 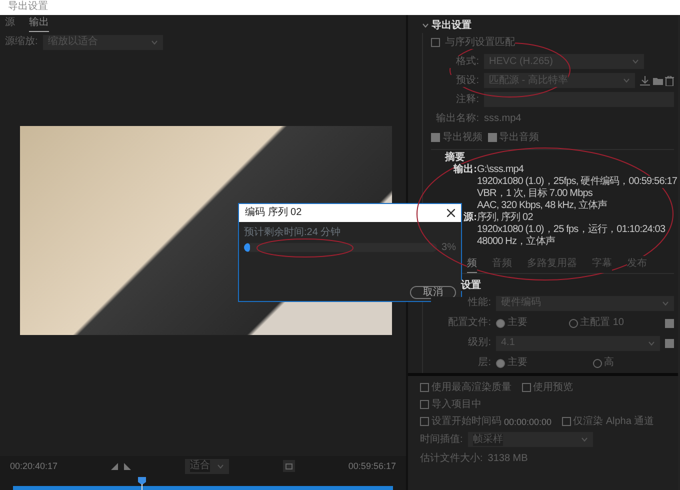 I want to click on tab: 频, so click(x=472, y=264).